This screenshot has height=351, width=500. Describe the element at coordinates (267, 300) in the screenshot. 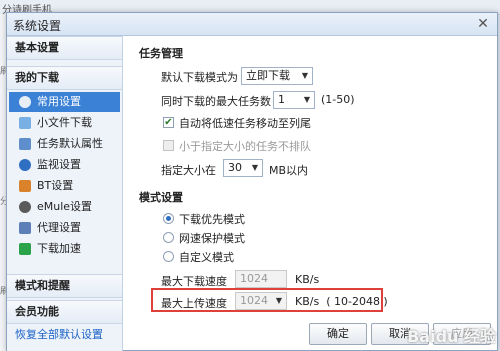

I see `upload-highlight-box` at that location.